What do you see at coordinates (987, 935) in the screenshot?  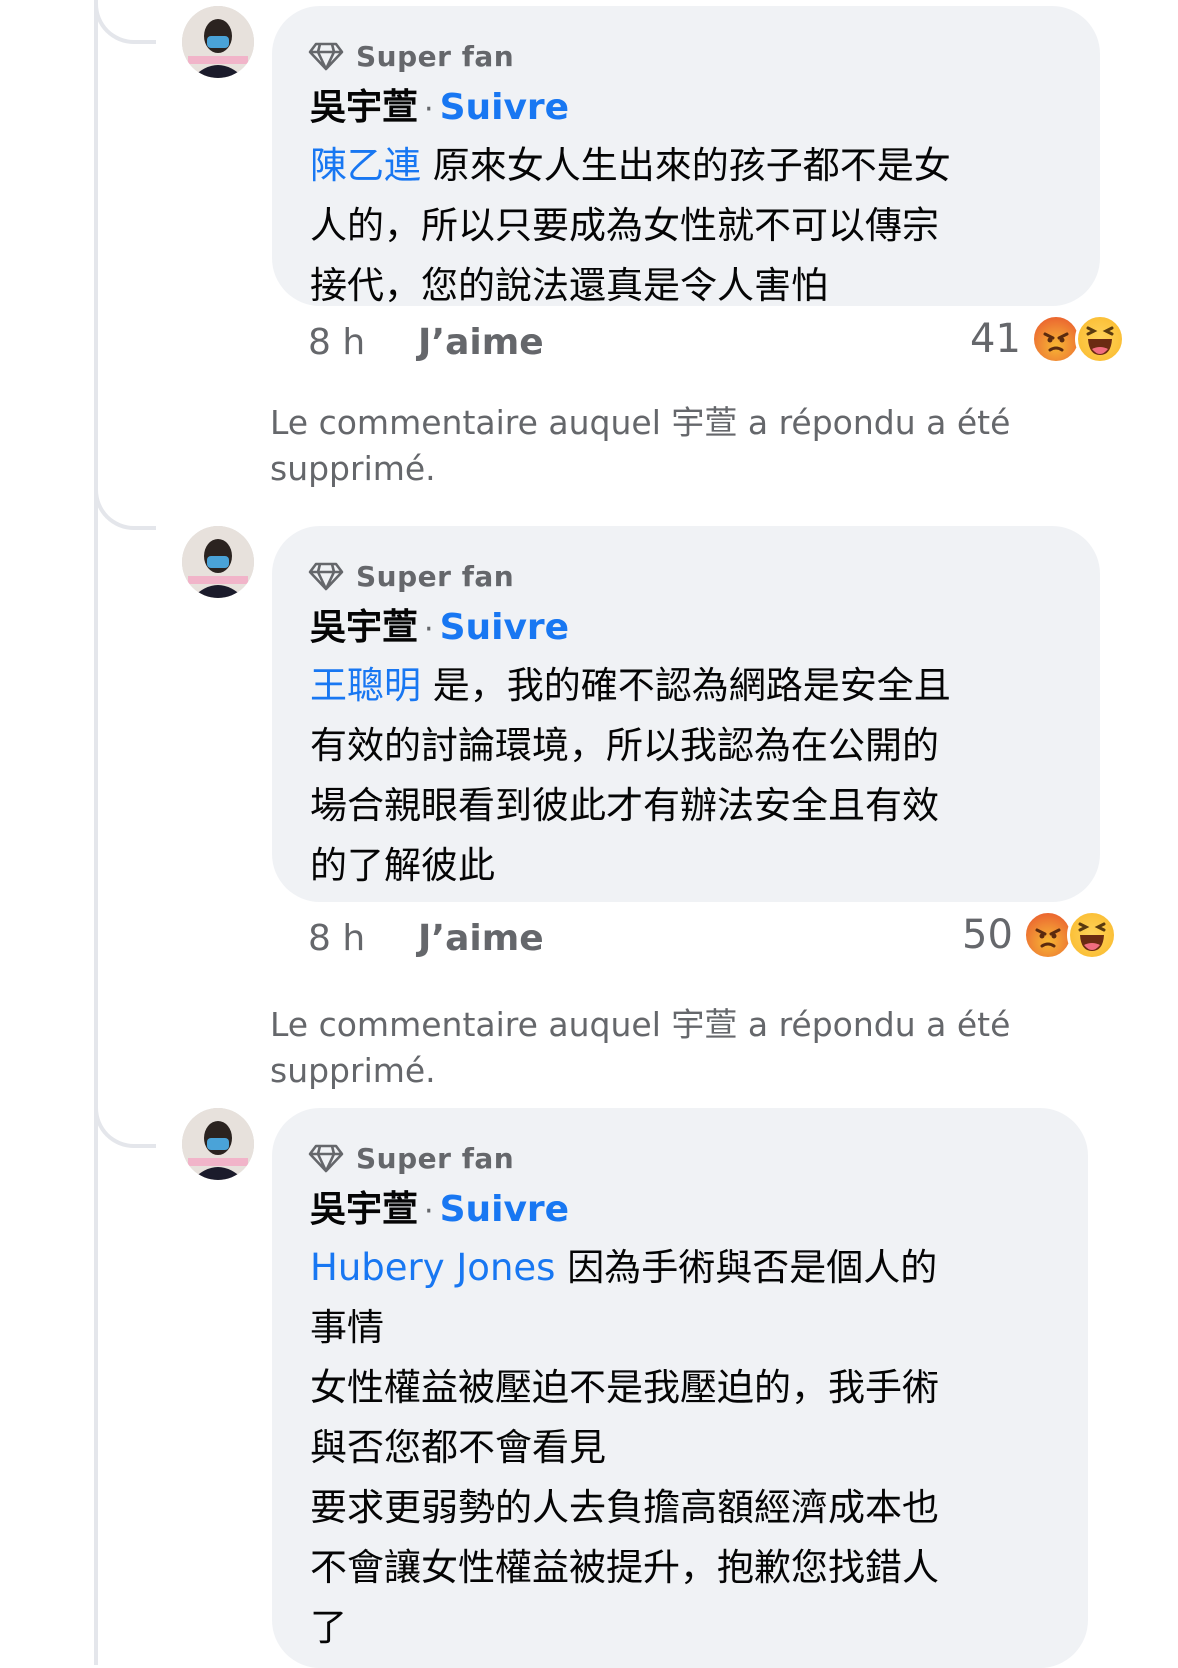 I see `reaction-count: 50` at bounding box center [987, 935].